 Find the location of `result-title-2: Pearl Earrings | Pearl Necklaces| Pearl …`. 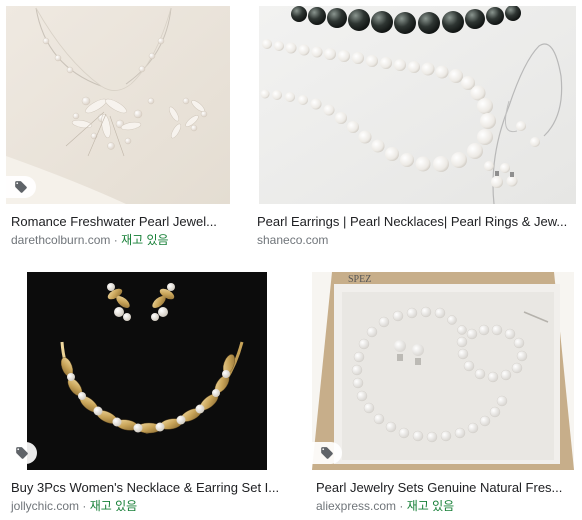

result-title-2: Pearl Earrings | Pearl Necklaces| Pearl … is located at coordinates (416, 222).